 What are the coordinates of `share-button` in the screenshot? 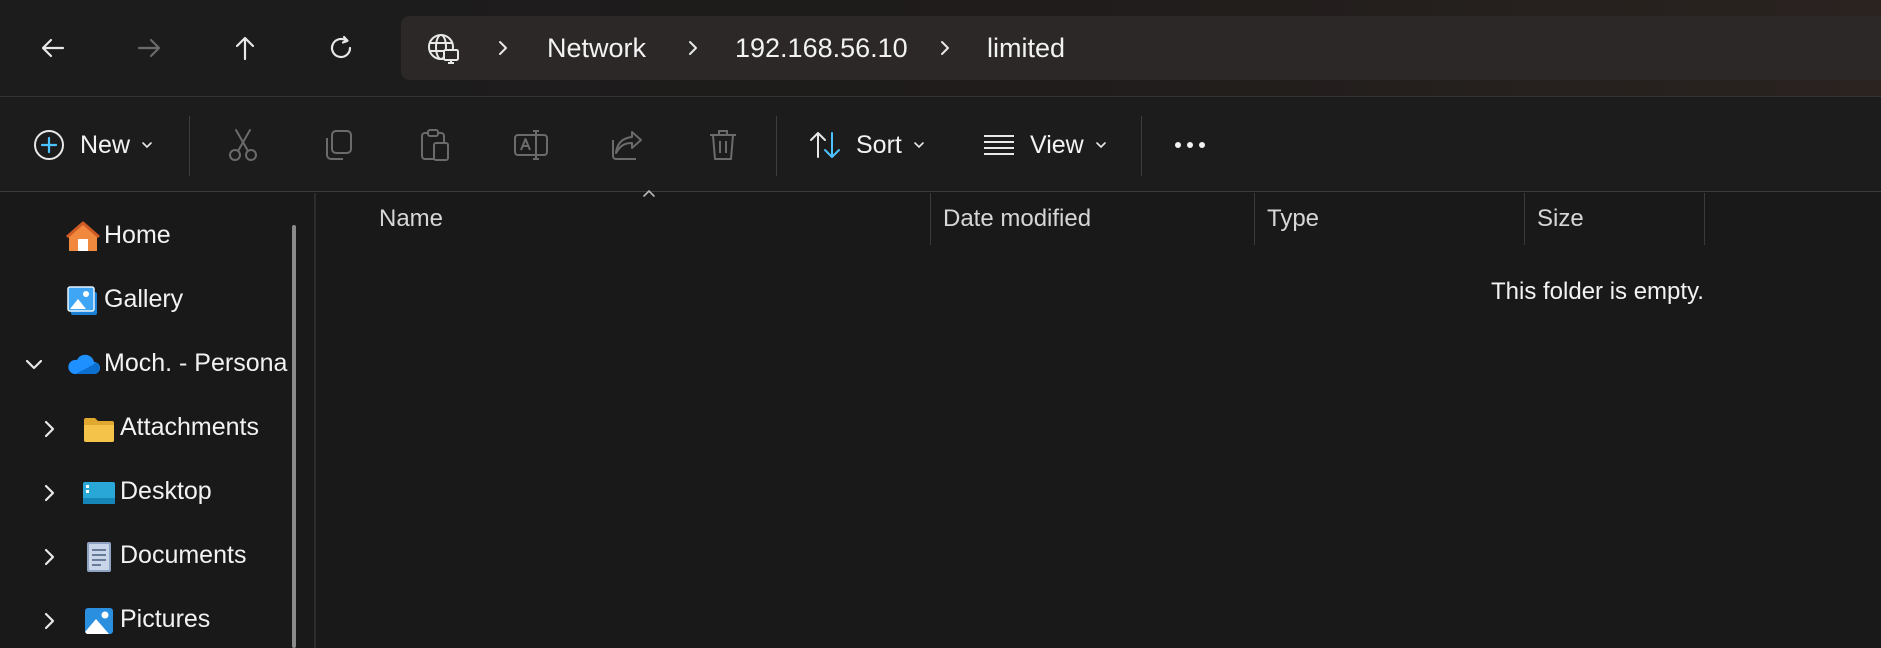 It's located at (627, 145).